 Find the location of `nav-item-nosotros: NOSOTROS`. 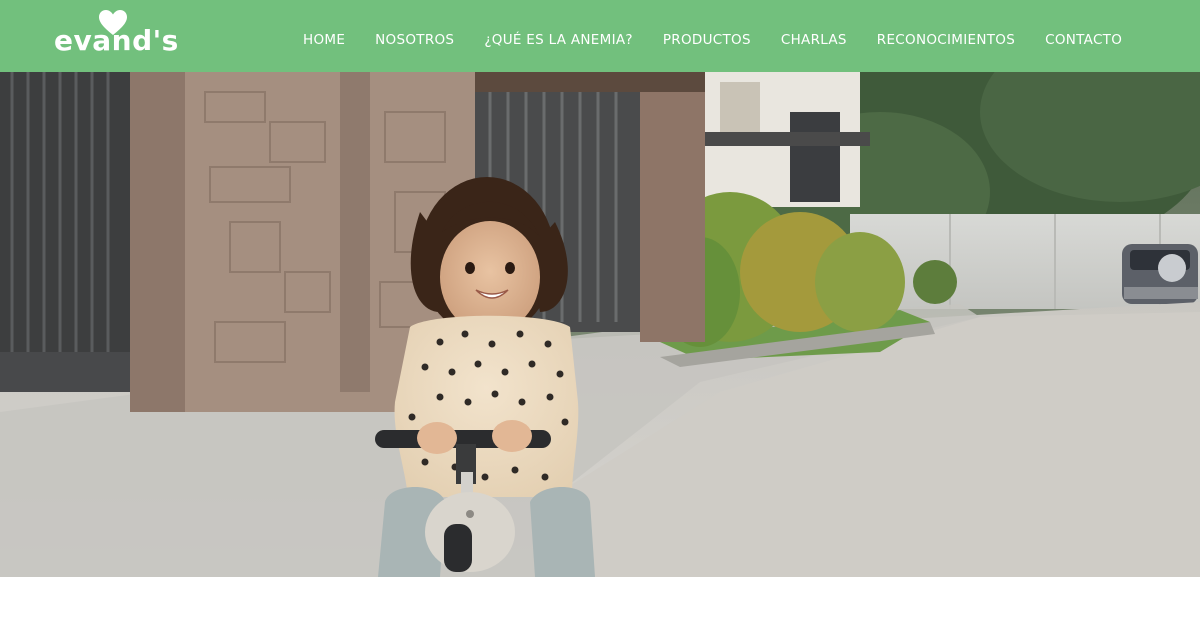

nav-item-nosotros: NOSOTROS is located at coordinates (414, 40).